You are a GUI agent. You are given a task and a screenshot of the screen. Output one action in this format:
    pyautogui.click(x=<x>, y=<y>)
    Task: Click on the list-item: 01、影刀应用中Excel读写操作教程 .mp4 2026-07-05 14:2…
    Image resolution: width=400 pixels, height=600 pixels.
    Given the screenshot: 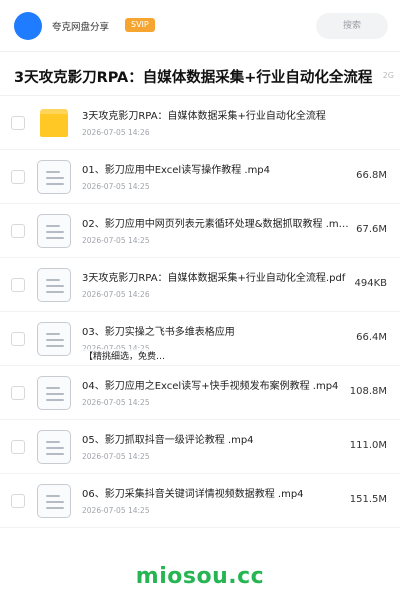 What is the action you would take?
    pyautogui.click(x=200, y=177)
    